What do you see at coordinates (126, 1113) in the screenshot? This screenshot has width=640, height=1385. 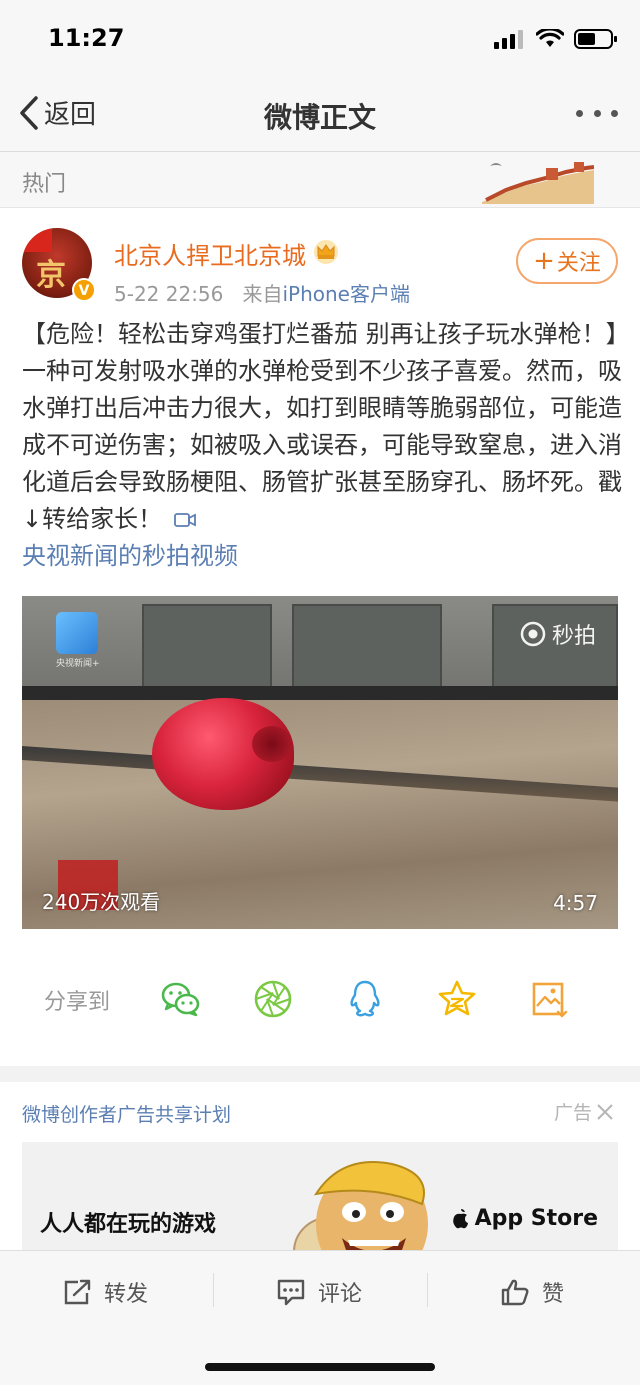 I see `ad-header: 微博创作者广告共享计划` at bounding box center [126, 1113].